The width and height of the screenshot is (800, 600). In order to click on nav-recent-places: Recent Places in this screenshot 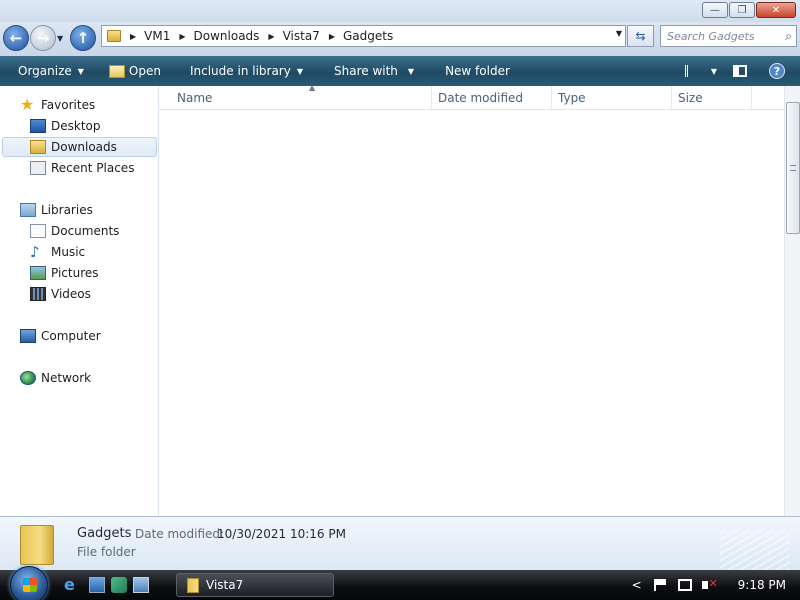, I will do `click(93, 168)`.